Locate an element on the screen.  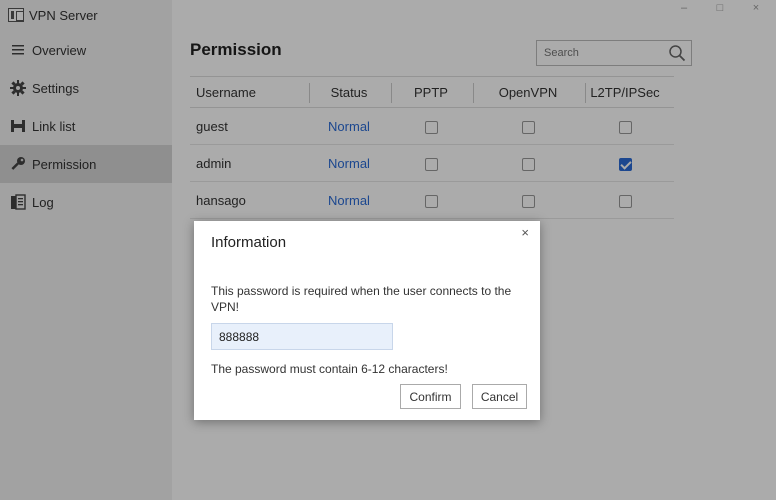
window-controls: – □ × is located at coordinates (720, 8).